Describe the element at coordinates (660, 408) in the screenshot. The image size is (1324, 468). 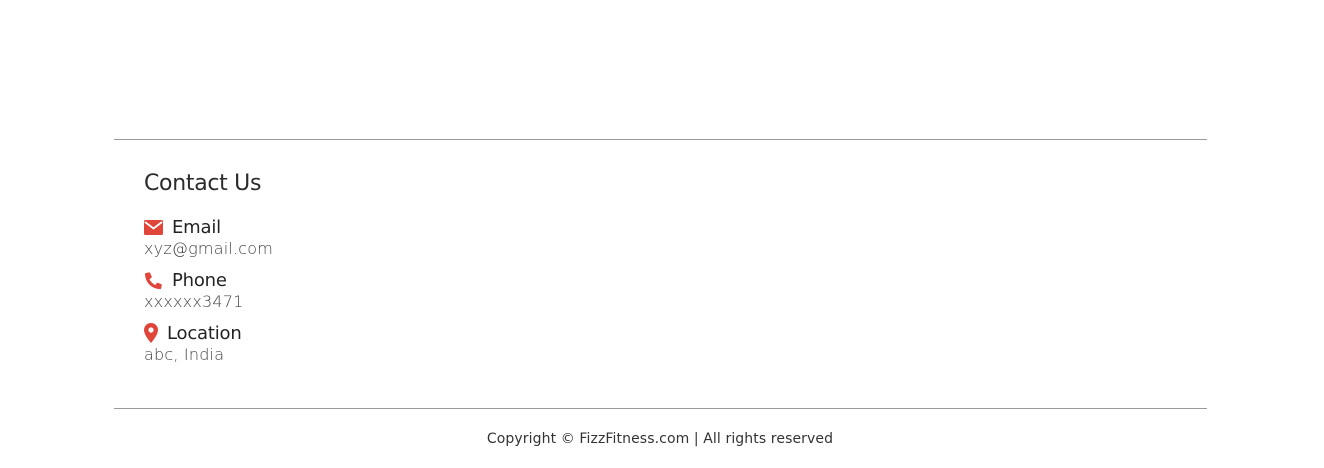
I see `bottom-divider` at that location.